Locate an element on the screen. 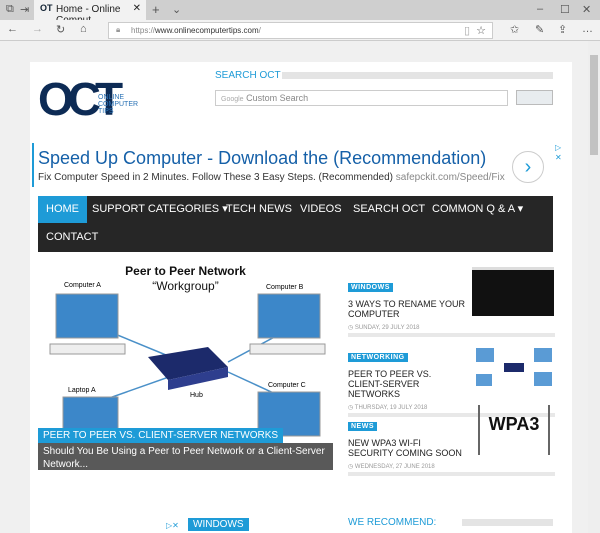 The height and width of the screenshot is (533, 600). post-category: NEWS is located at coordinates (362, 426).